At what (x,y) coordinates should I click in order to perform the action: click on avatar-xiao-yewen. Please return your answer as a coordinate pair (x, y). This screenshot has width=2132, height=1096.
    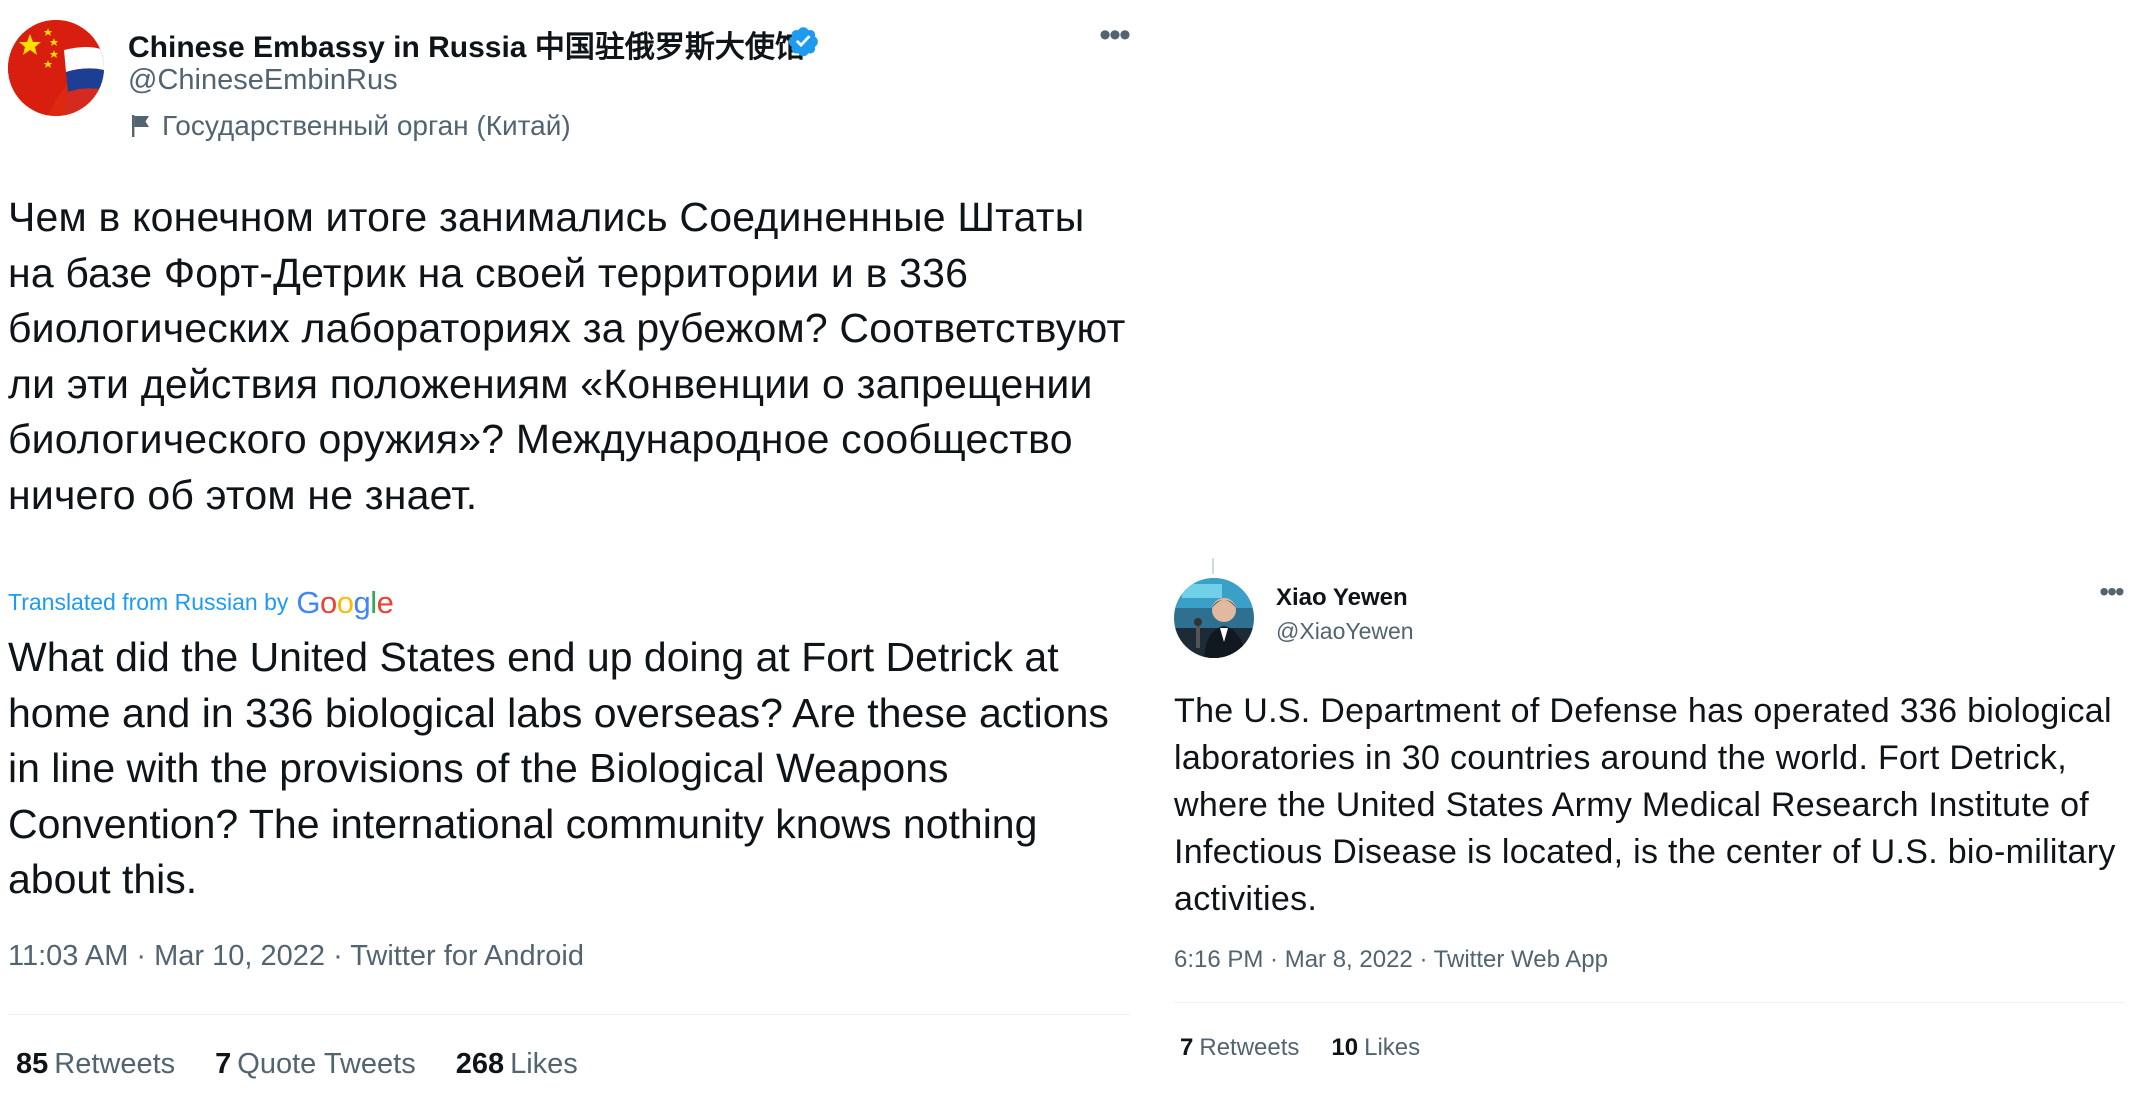
    Looking at the image, I should click on (1214, 618).